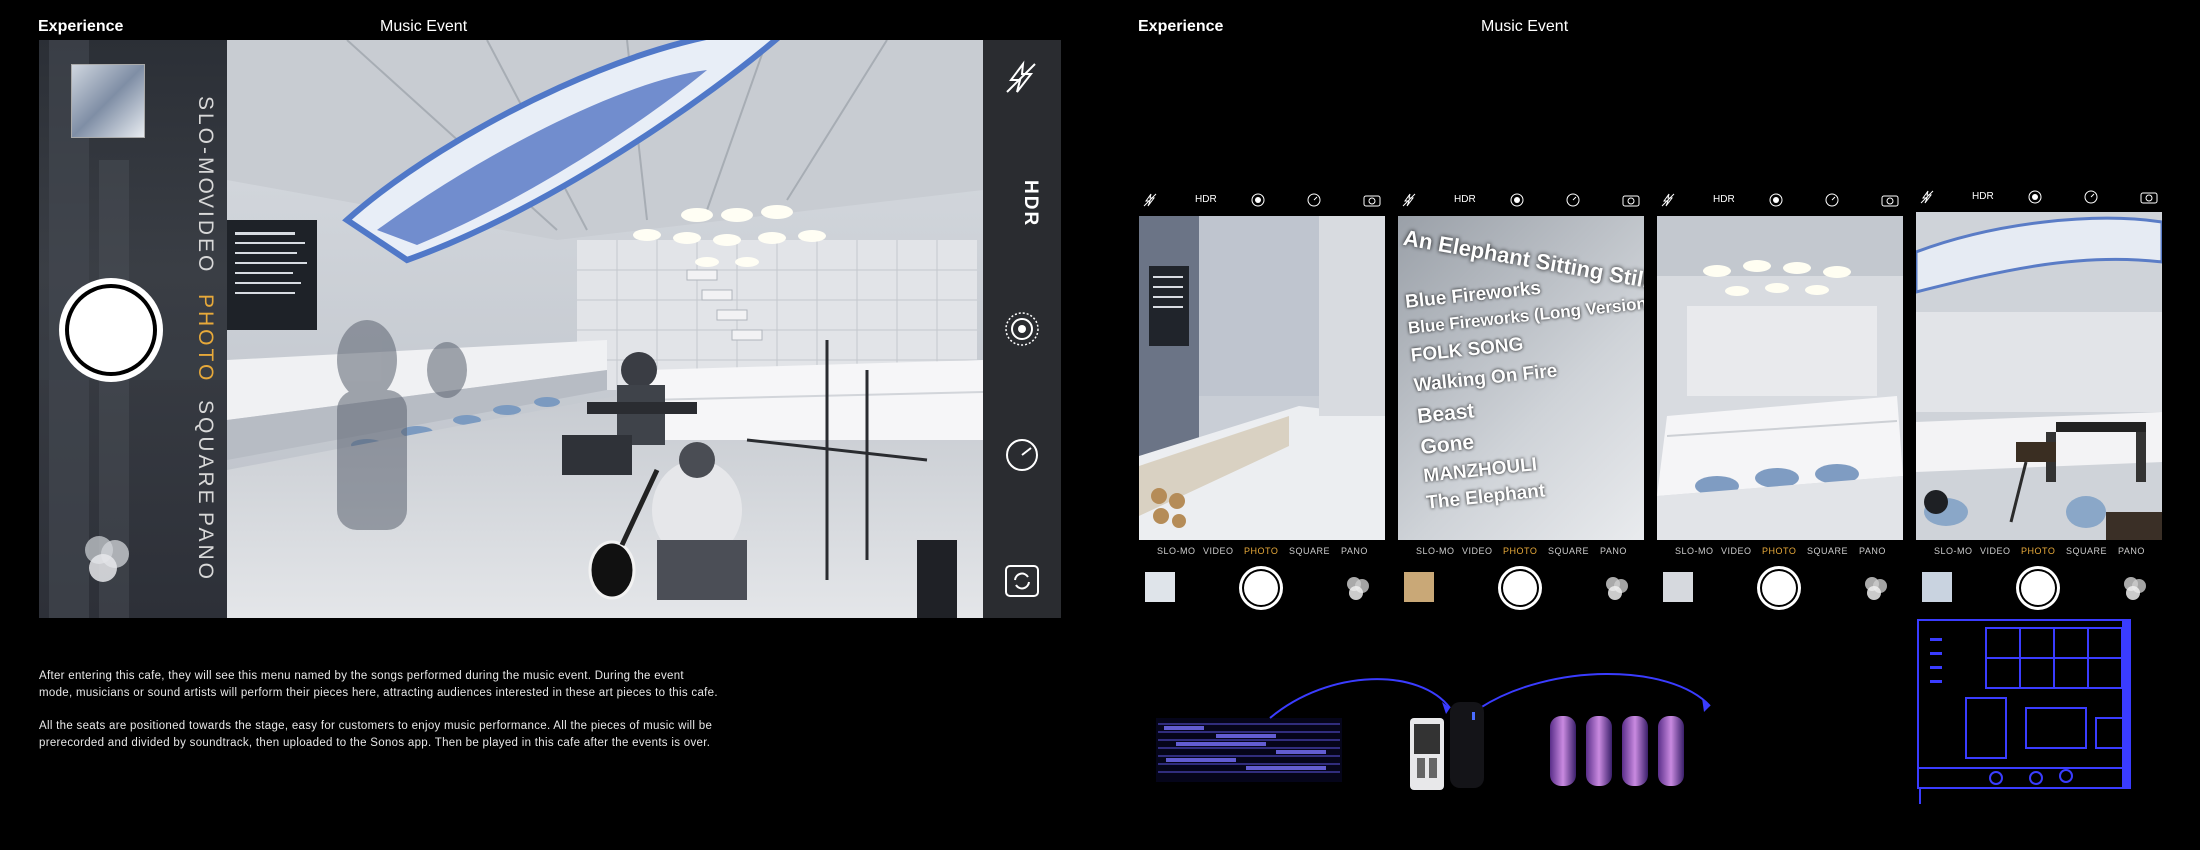  Describe the element at coordinates (1030, 203) in the screenshot. I see `hdr-toggle: HDR` at that location.